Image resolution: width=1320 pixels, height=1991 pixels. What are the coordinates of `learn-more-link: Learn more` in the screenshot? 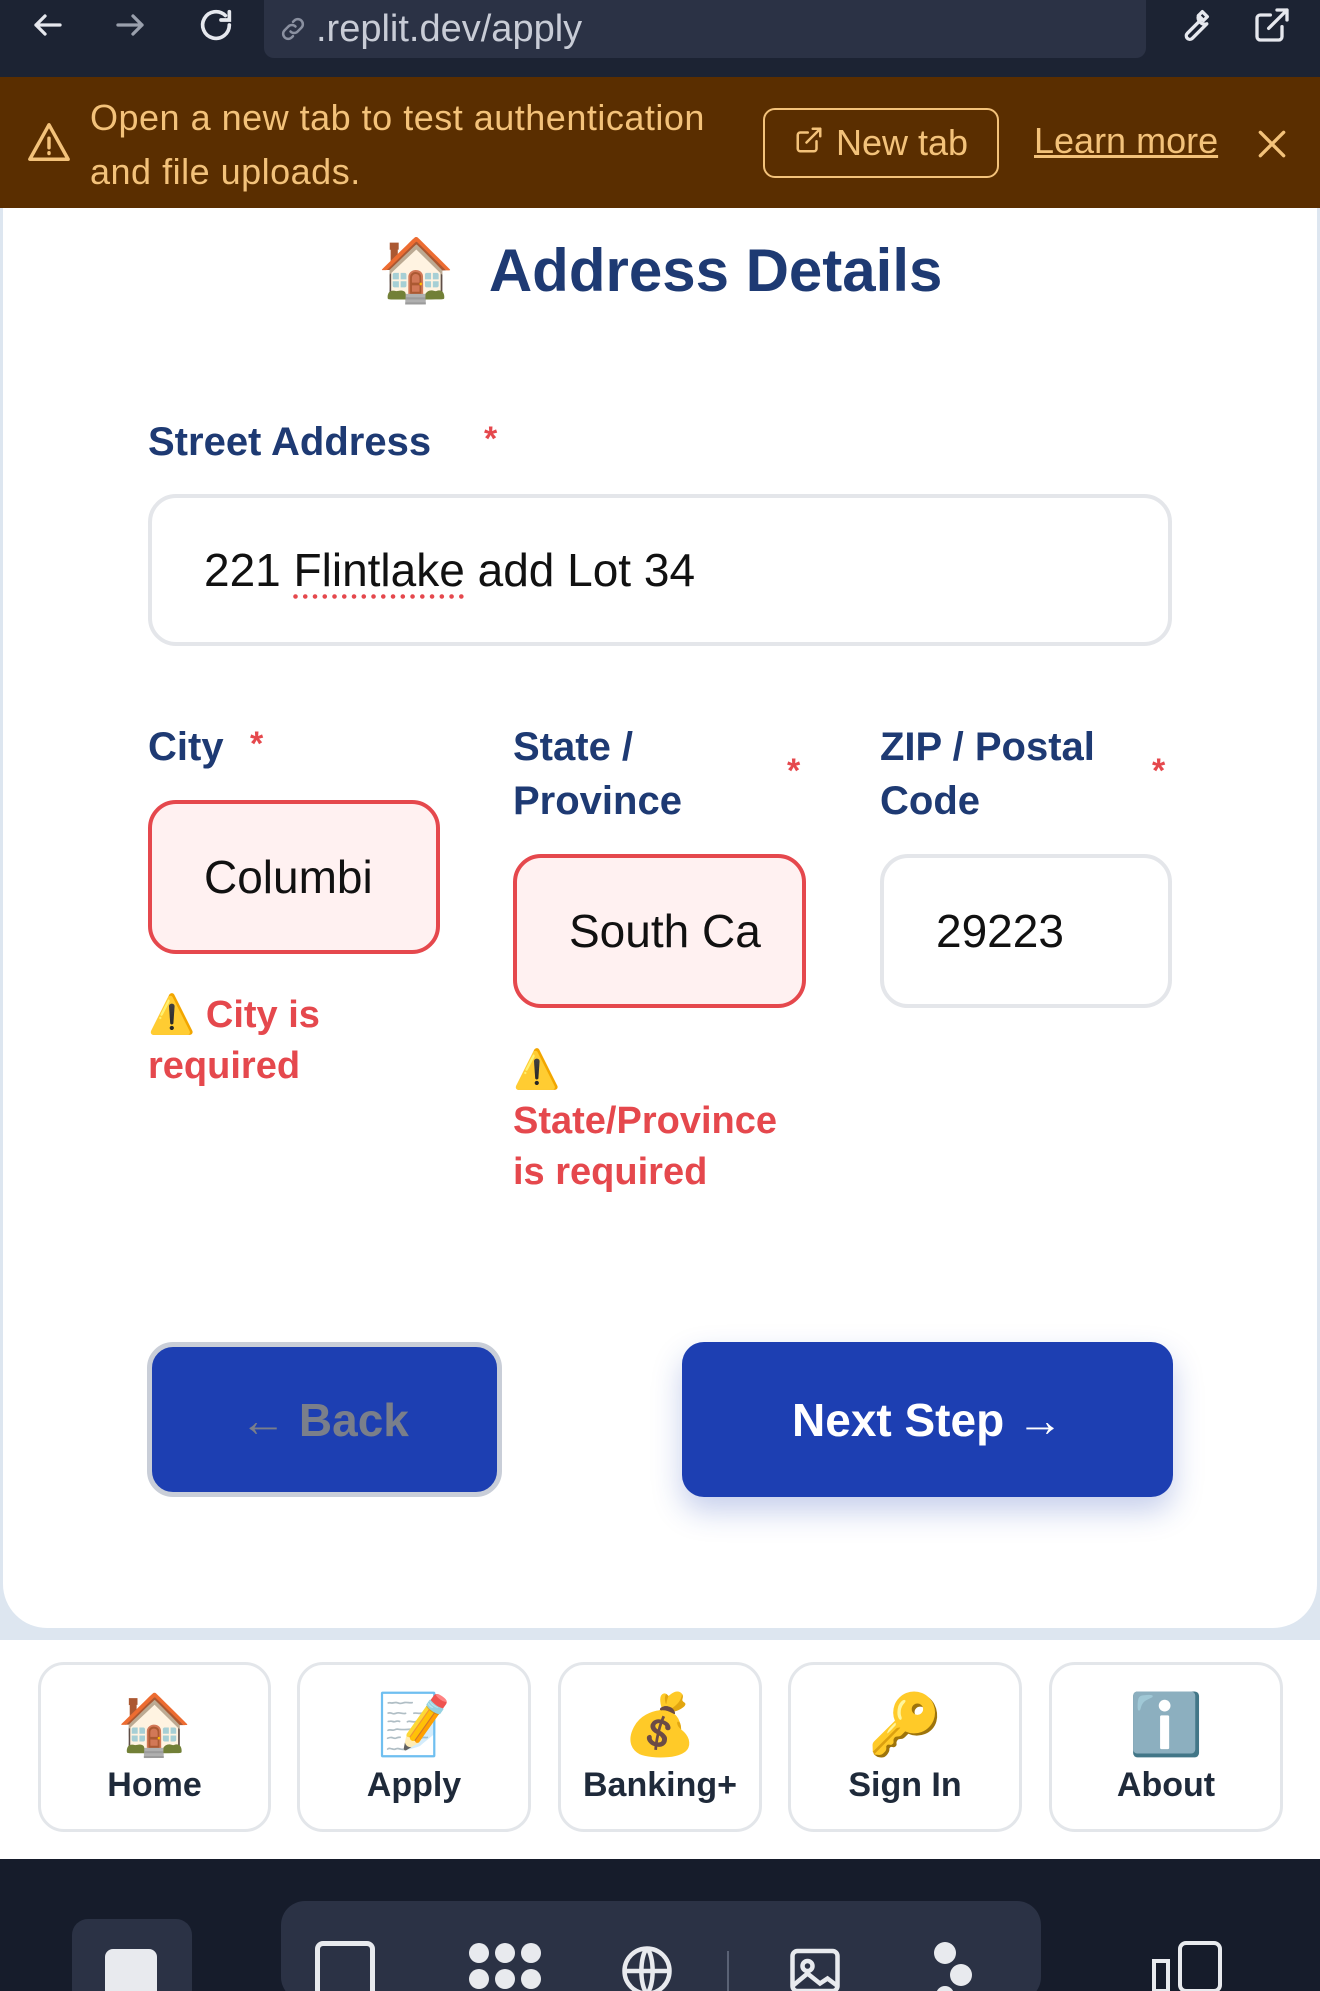 It's located at (1126, 141).